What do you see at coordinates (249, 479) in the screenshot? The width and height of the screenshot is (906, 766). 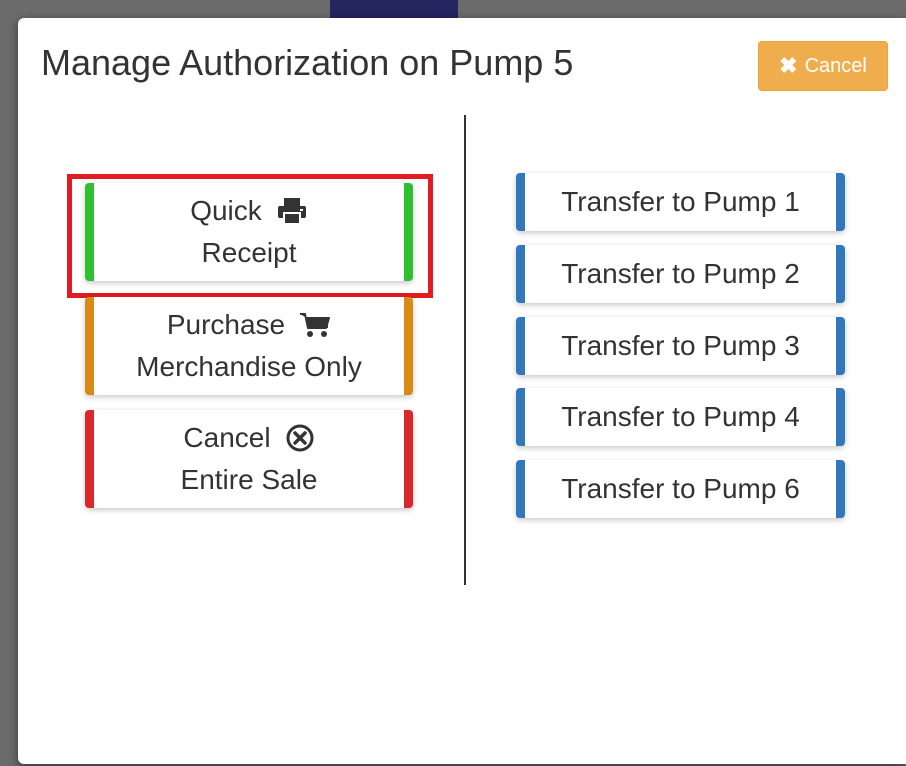 I see `cancel-entire-sale-label-line2: Entire Sale` at bounding box center [249, 479].